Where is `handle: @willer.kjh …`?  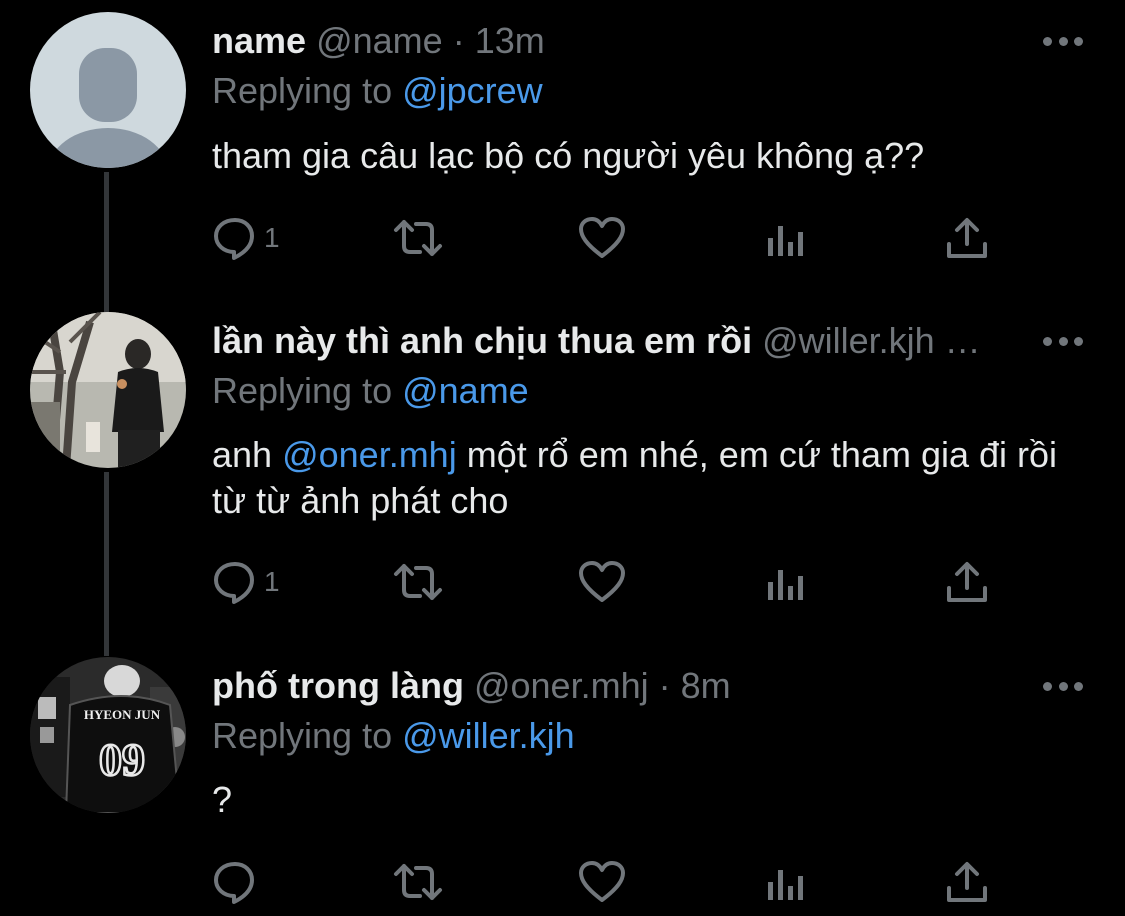 handle: @willer.kjh … is located at coordinates (871, 340).